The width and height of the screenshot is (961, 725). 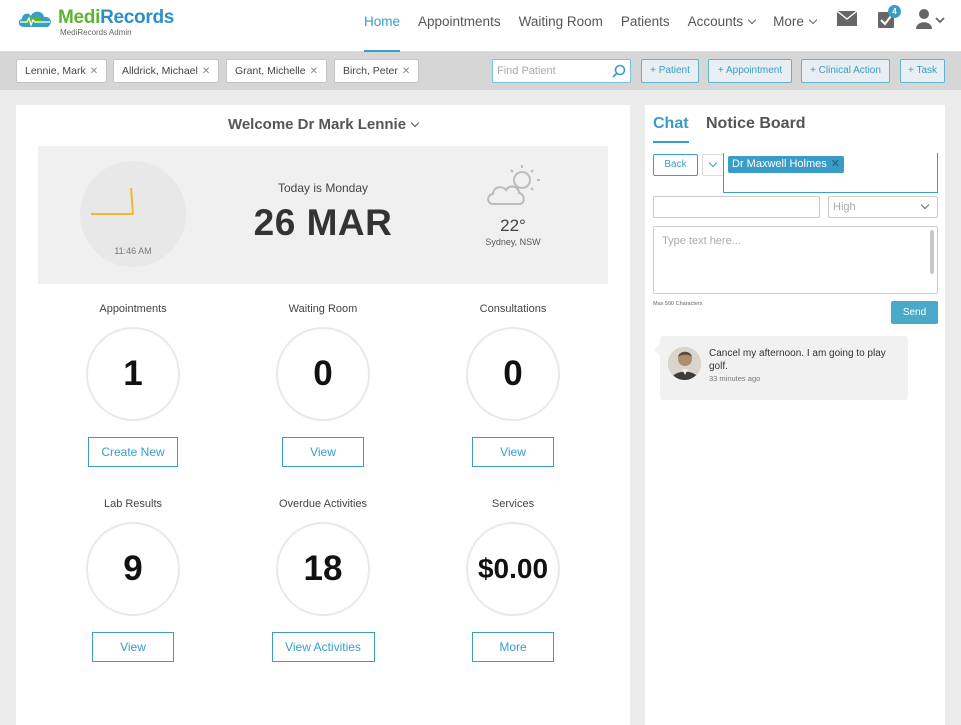 I want to click on nav-appointments: Appointments, so click(x=459, y=26).